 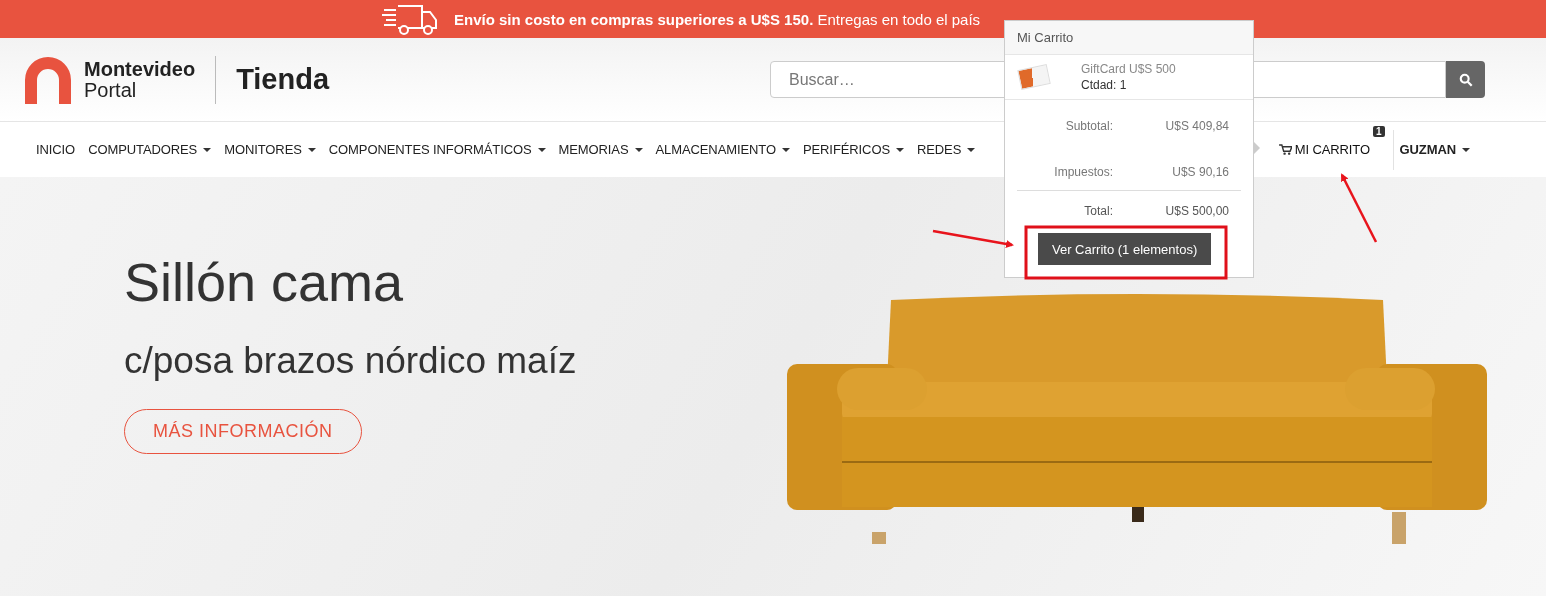 I want to click on summary-label: Impuestos:, so click(x=1083, y=172).